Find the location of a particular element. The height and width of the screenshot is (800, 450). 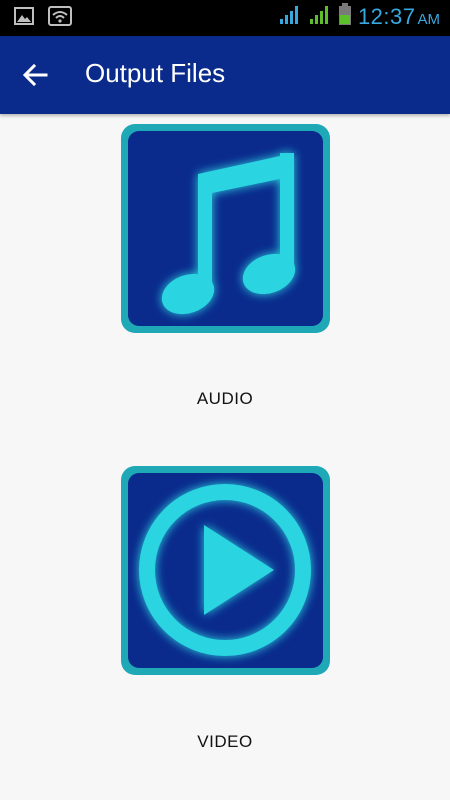

status-ampm: AM is located at coordinates (429, 19).